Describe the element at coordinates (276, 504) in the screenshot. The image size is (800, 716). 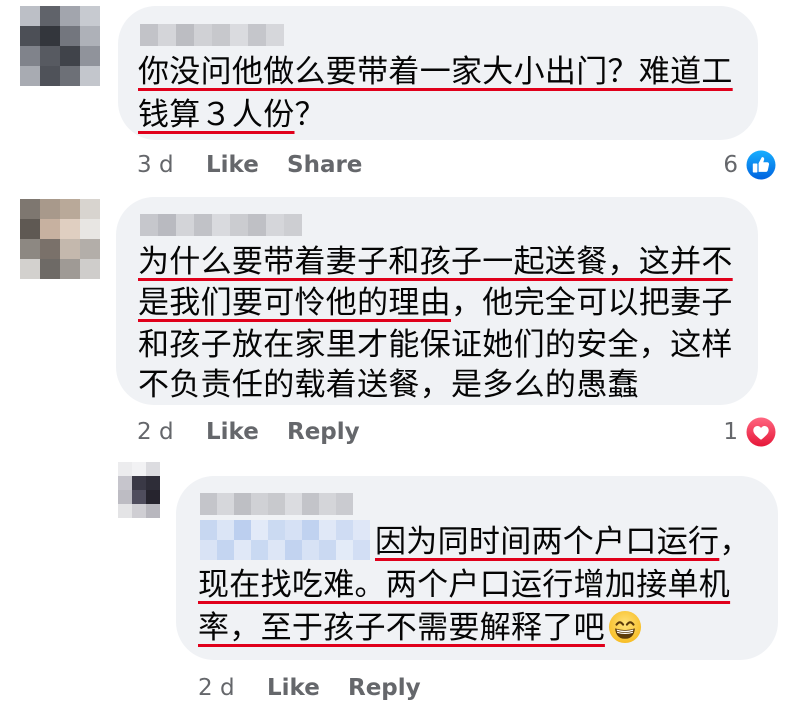
I see `replier-name-redacted` at that location.